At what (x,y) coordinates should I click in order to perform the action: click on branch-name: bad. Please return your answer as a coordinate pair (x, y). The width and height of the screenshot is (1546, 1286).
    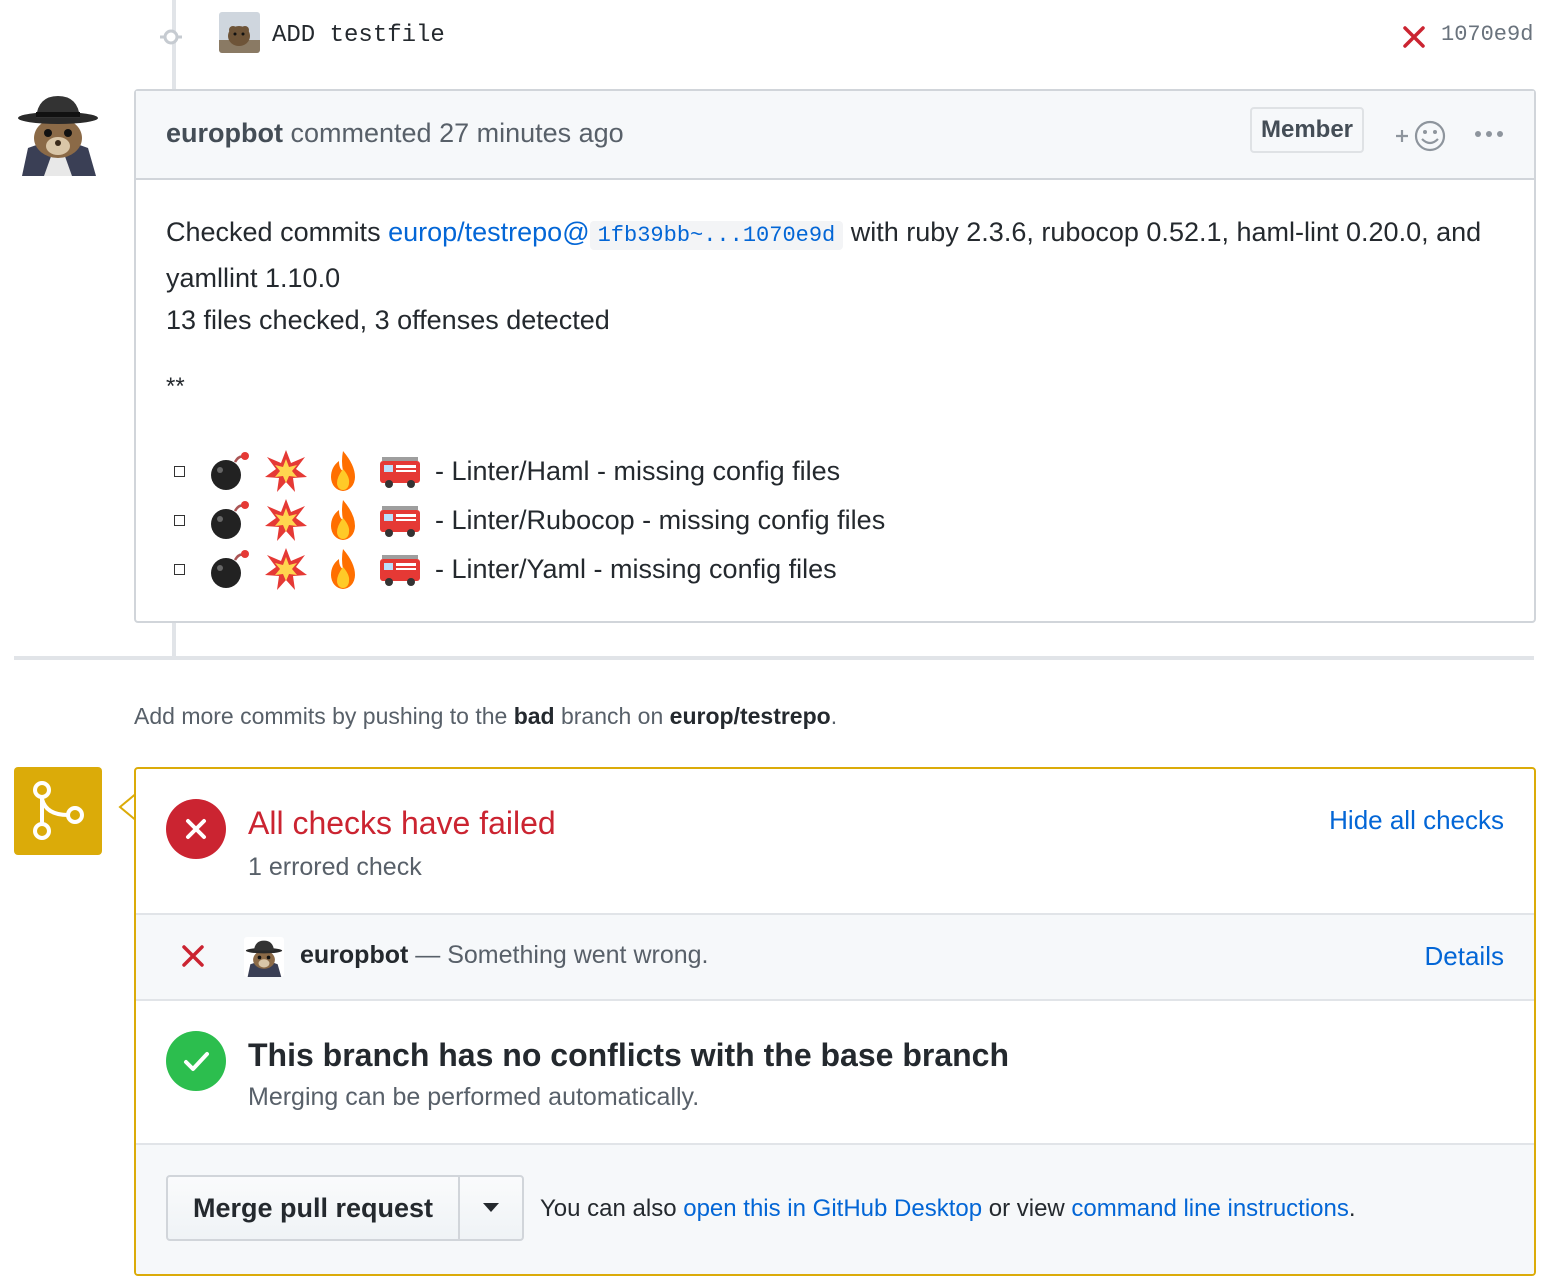
    Looking at the image, I should click on (534, 716).